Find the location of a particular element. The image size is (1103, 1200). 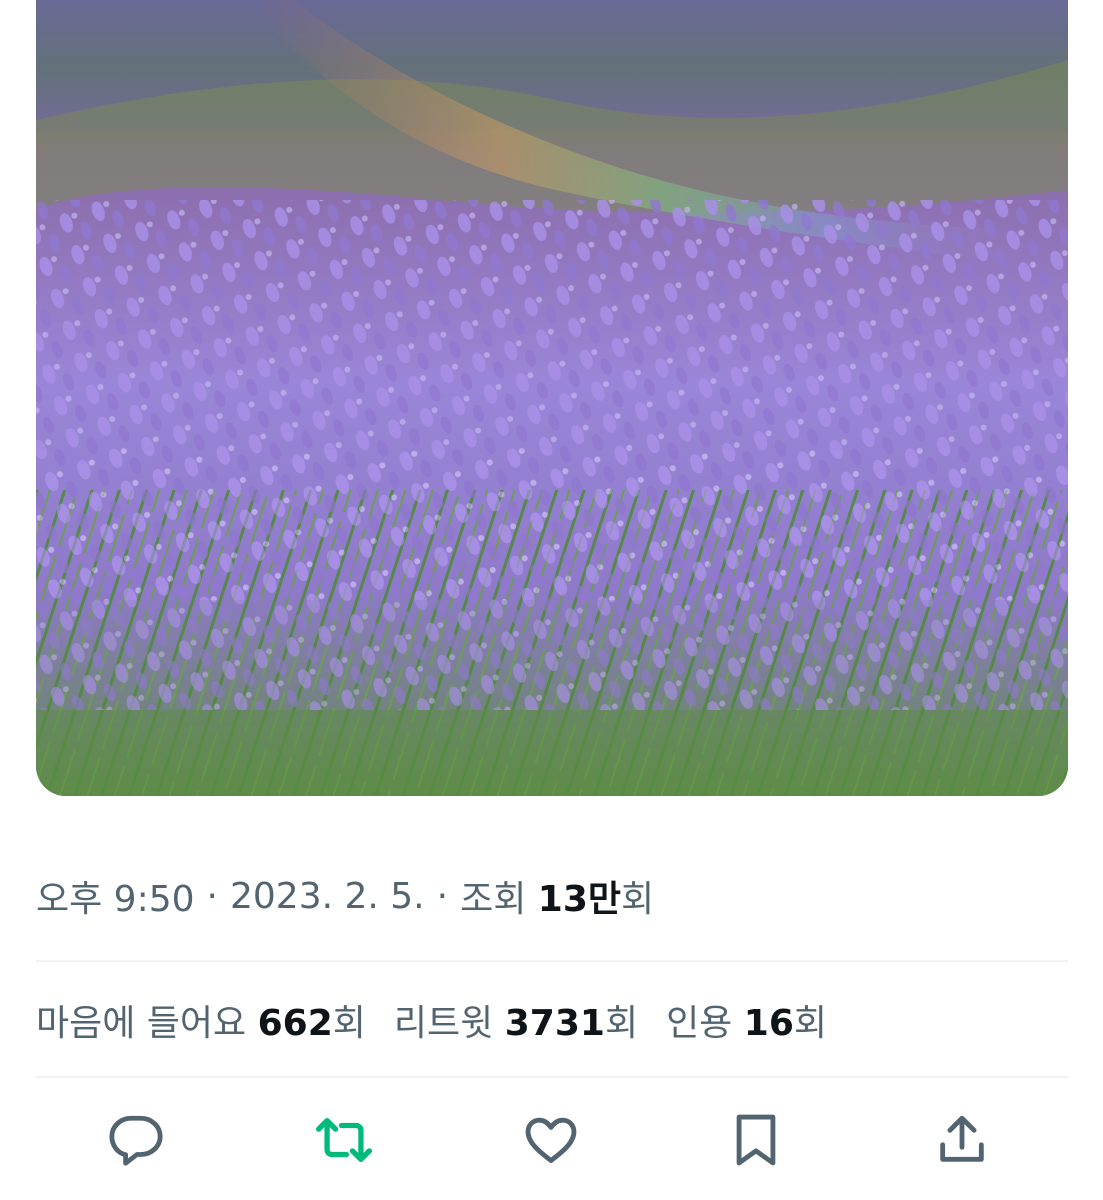

tweet-timestamp-line: 오후 9:50 · 2023. 2. 5. · 조회 13만 회 is located at coordinates (345, 896).